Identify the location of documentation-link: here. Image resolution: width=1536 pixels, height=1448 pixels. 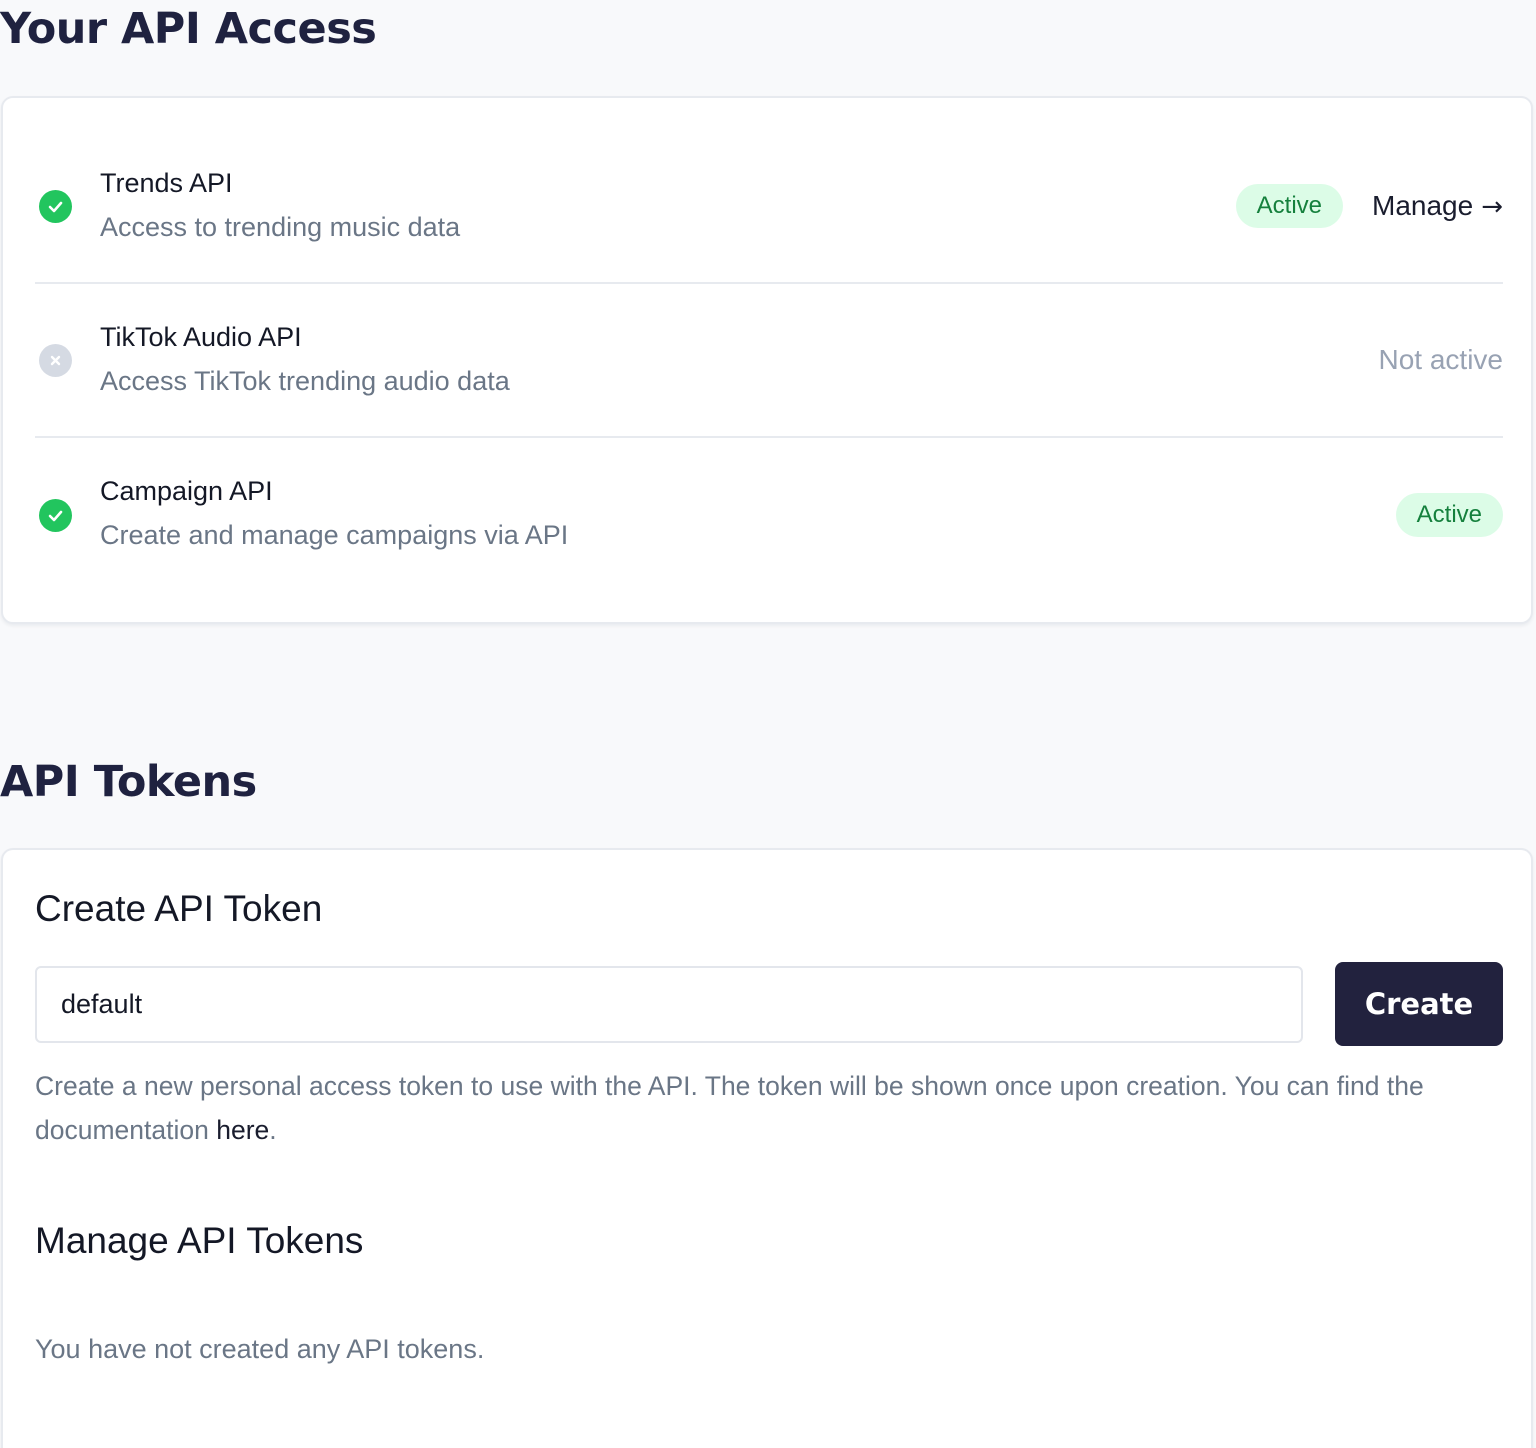
(242, 1130).